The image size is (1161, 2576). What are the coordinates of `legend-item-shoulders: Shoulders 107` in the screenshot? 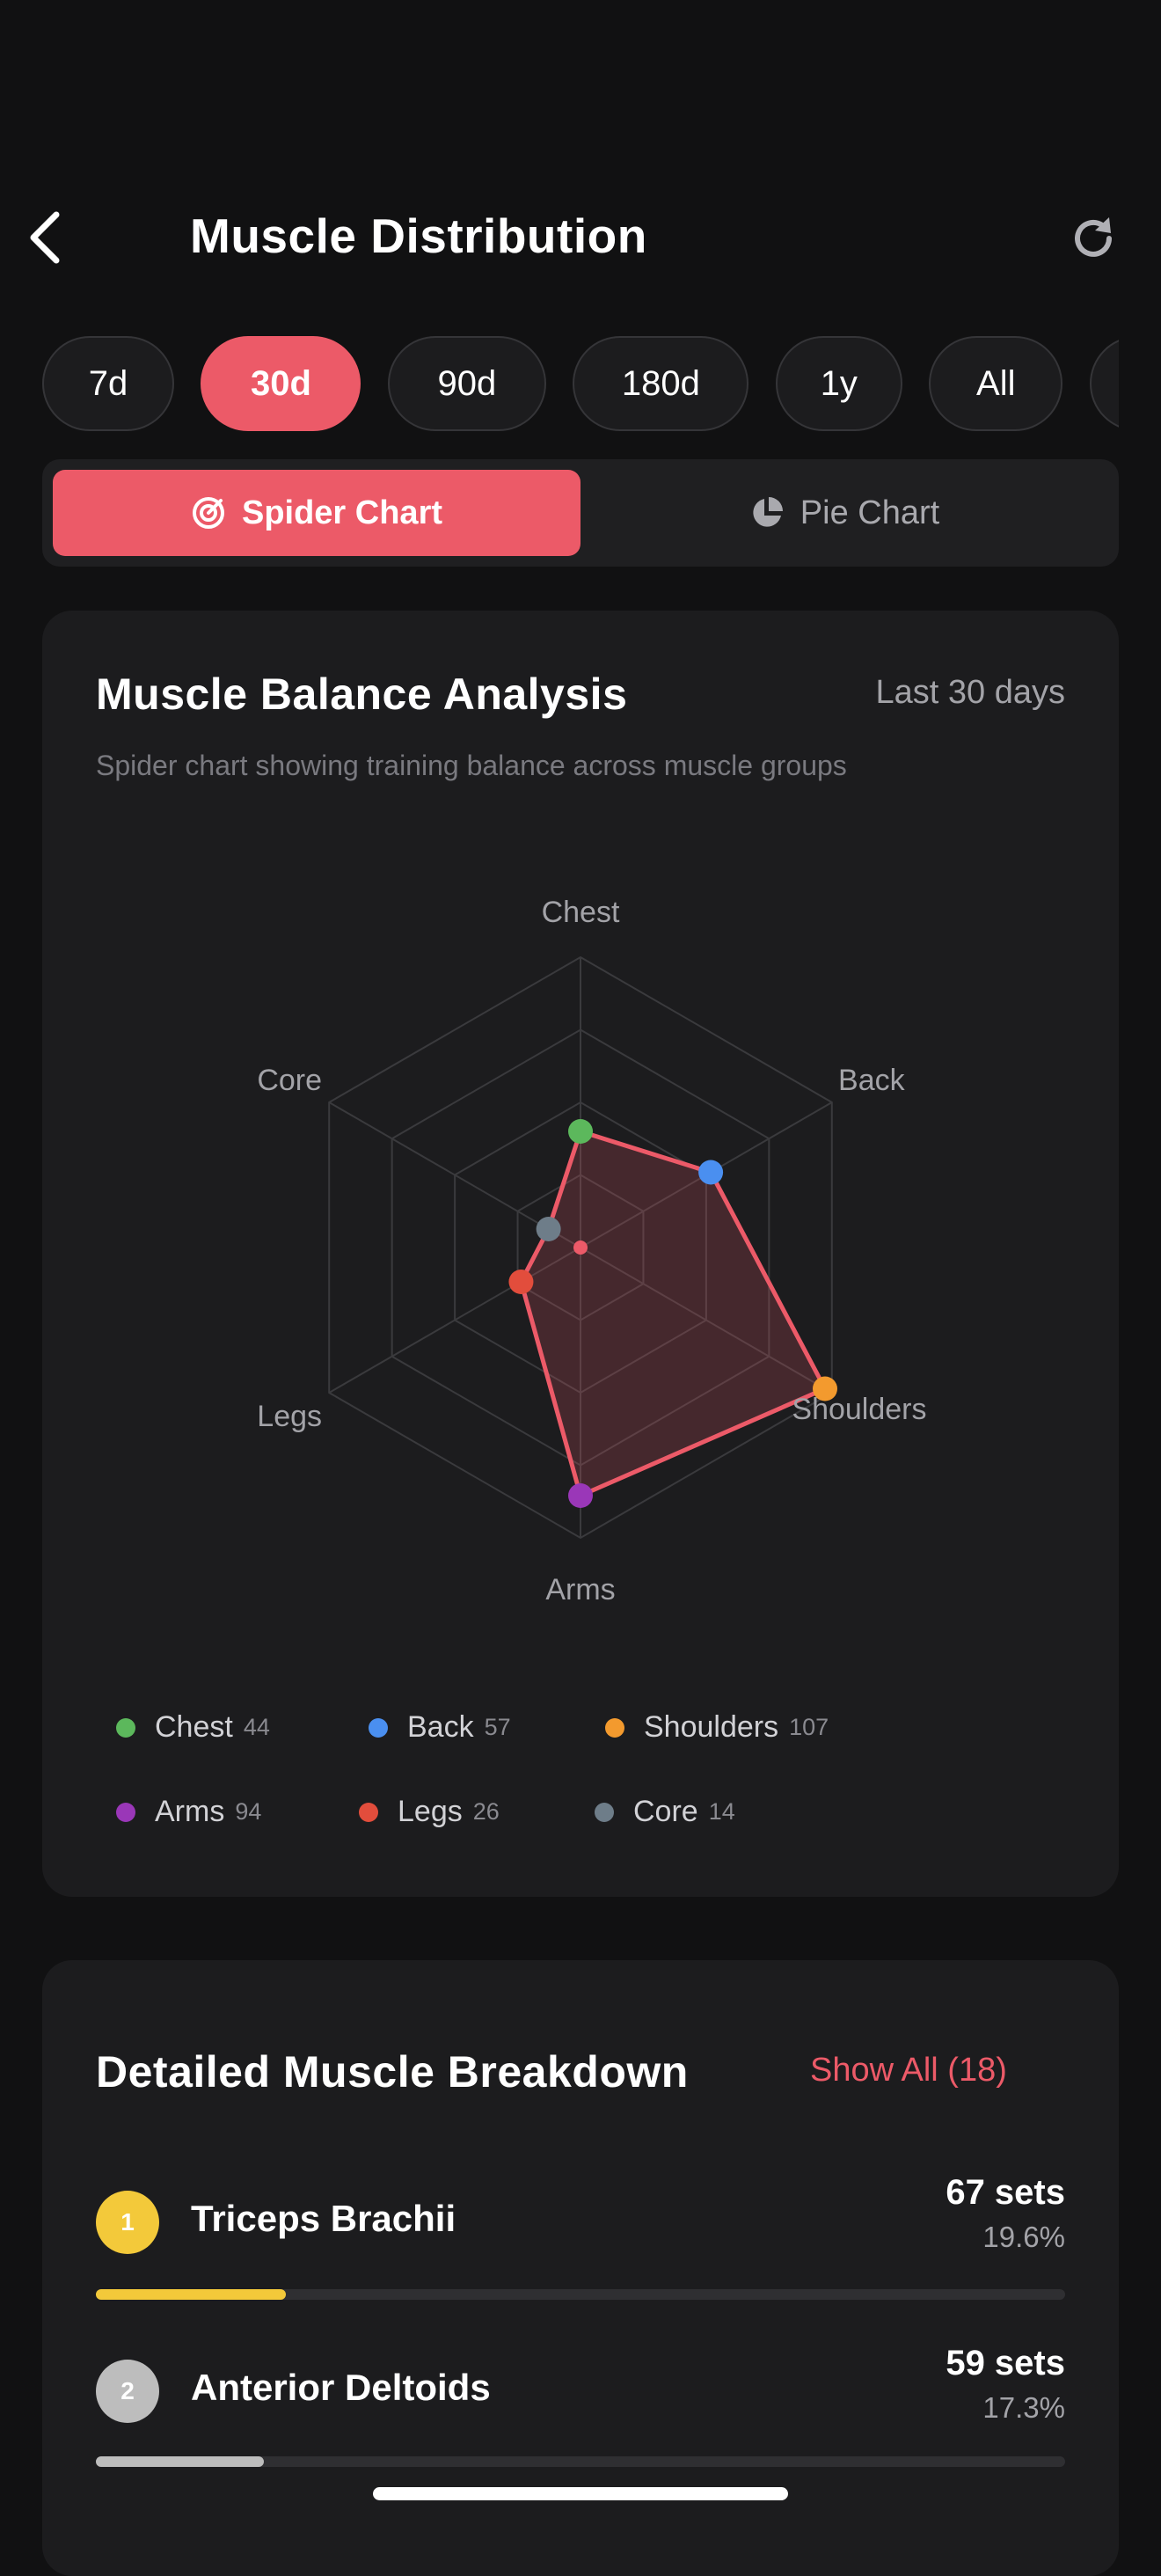 It's located at (717, 1727).